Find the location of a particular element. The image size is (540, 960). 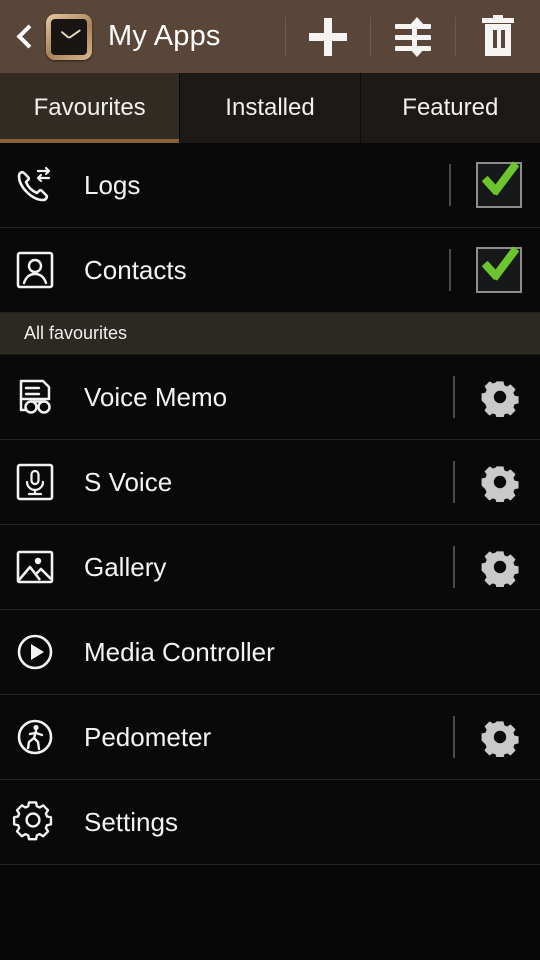

delete-button is located at coordinates (498, 36).